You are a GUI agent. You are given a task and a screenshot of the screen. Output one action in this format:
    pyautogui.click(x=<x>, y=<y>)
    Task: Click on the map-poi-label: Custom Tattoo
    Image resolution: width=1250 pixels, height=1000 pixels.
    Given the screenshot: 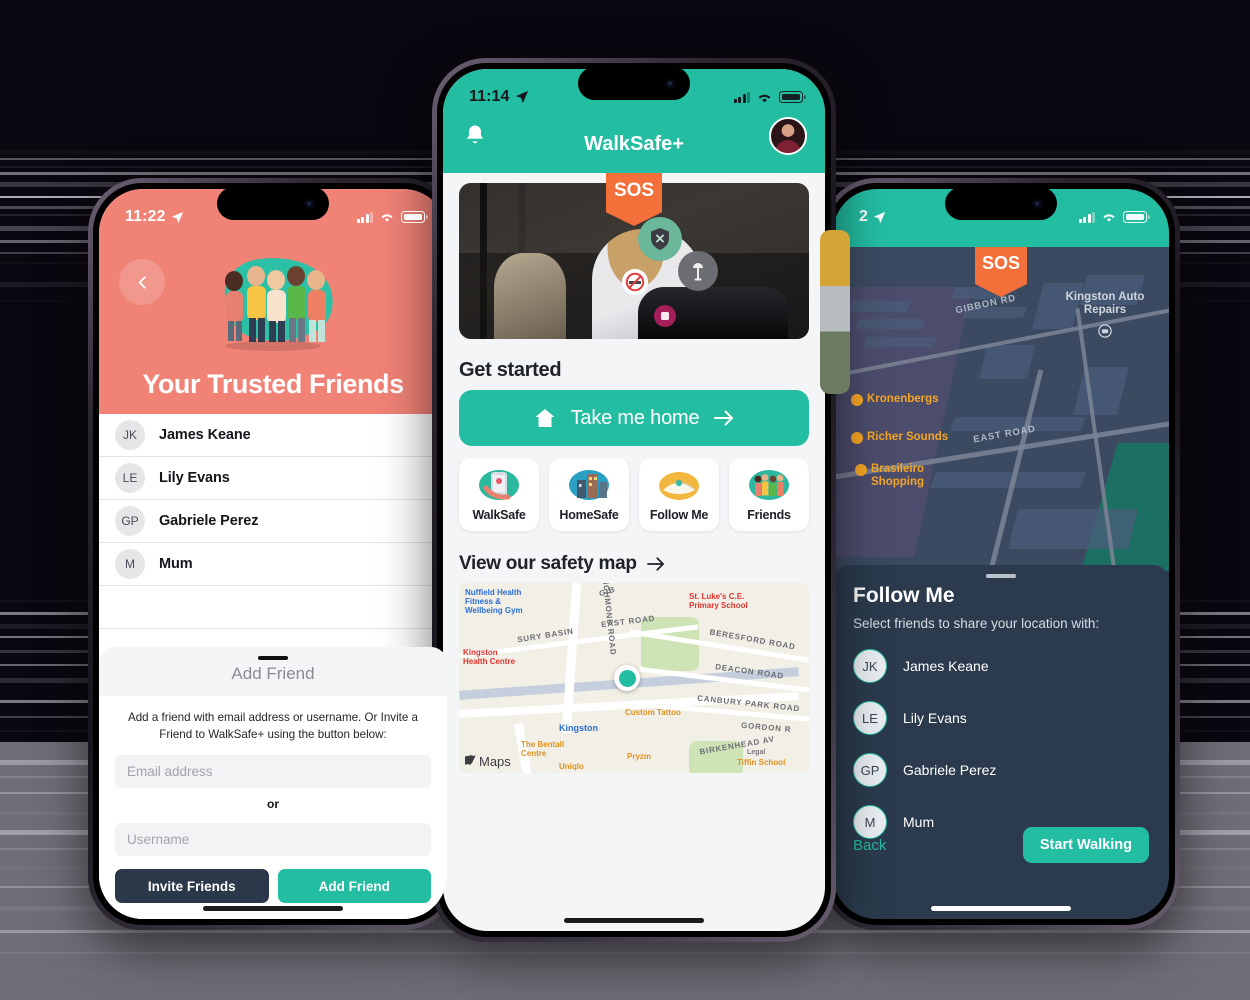 What is the action you would take?
    pyautogui.click(x=653, y=713)
    